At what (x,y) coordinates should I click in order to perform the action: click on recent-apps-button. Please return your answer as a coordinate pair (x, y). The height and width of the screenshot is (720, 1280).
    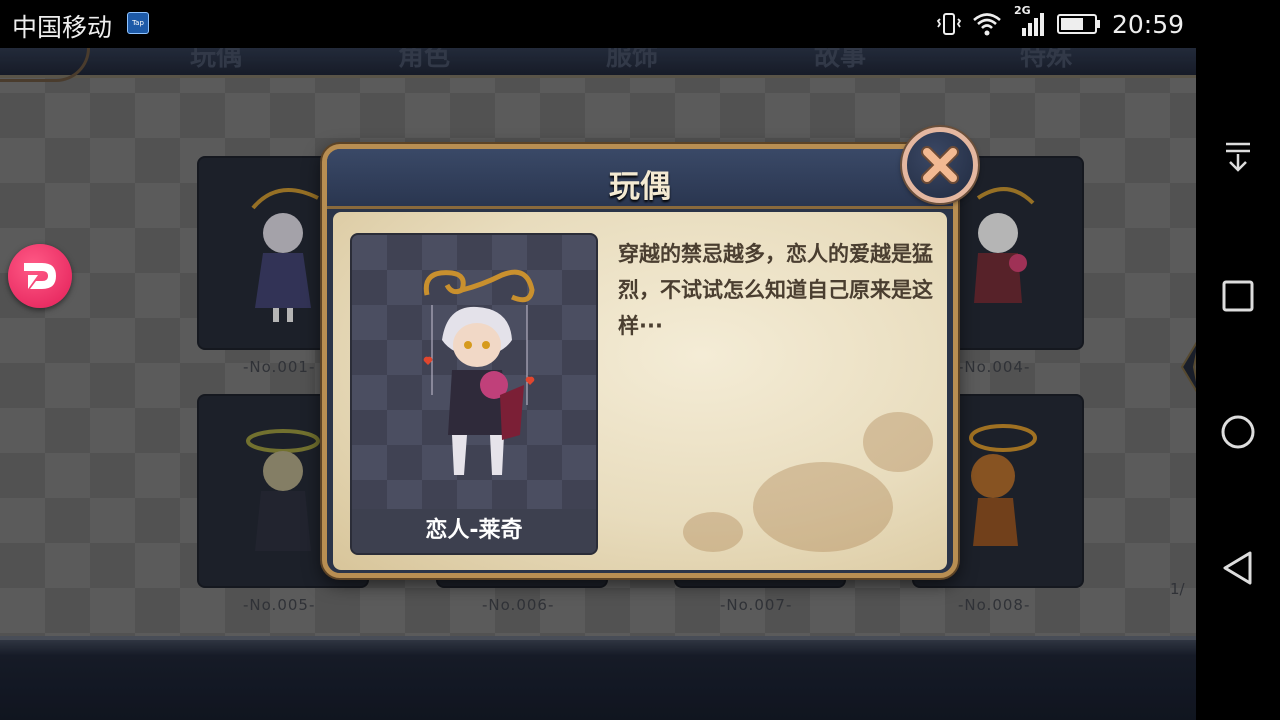
    Looking at the image, I should click on (1238, 296).